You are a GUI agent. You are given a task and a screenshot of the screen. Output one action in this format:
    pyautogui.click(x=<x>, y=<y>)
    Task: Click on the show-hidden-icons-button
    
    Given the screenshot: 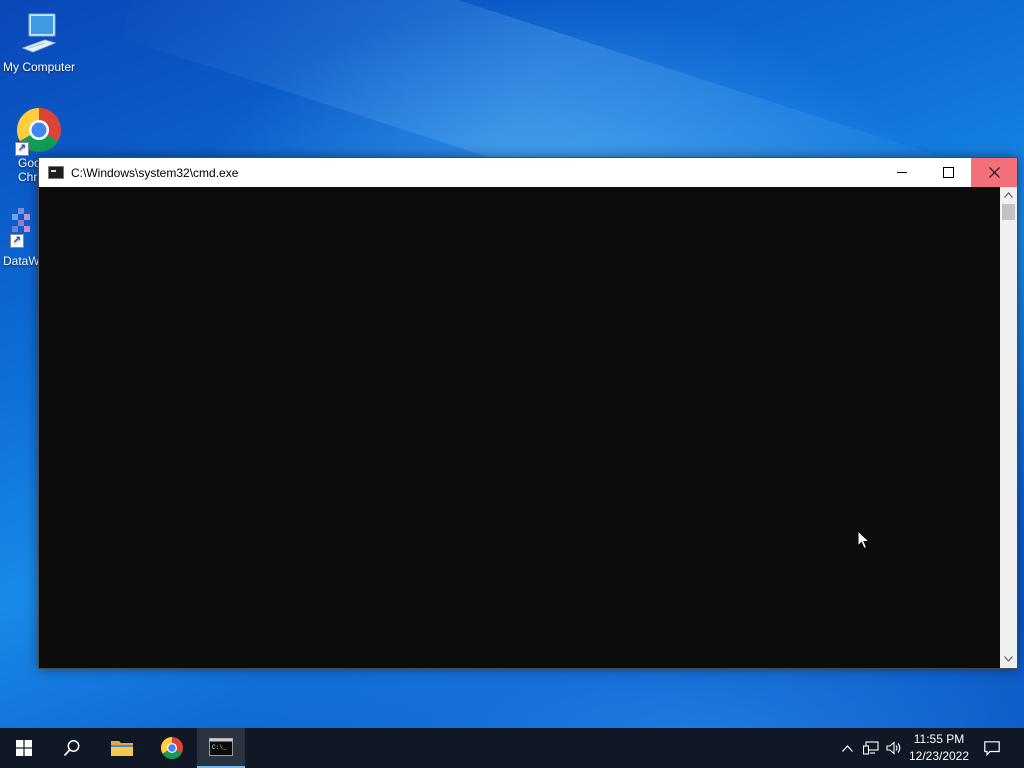 What is the action you would take?
    pyautogui.click(x=847, y=748)
    